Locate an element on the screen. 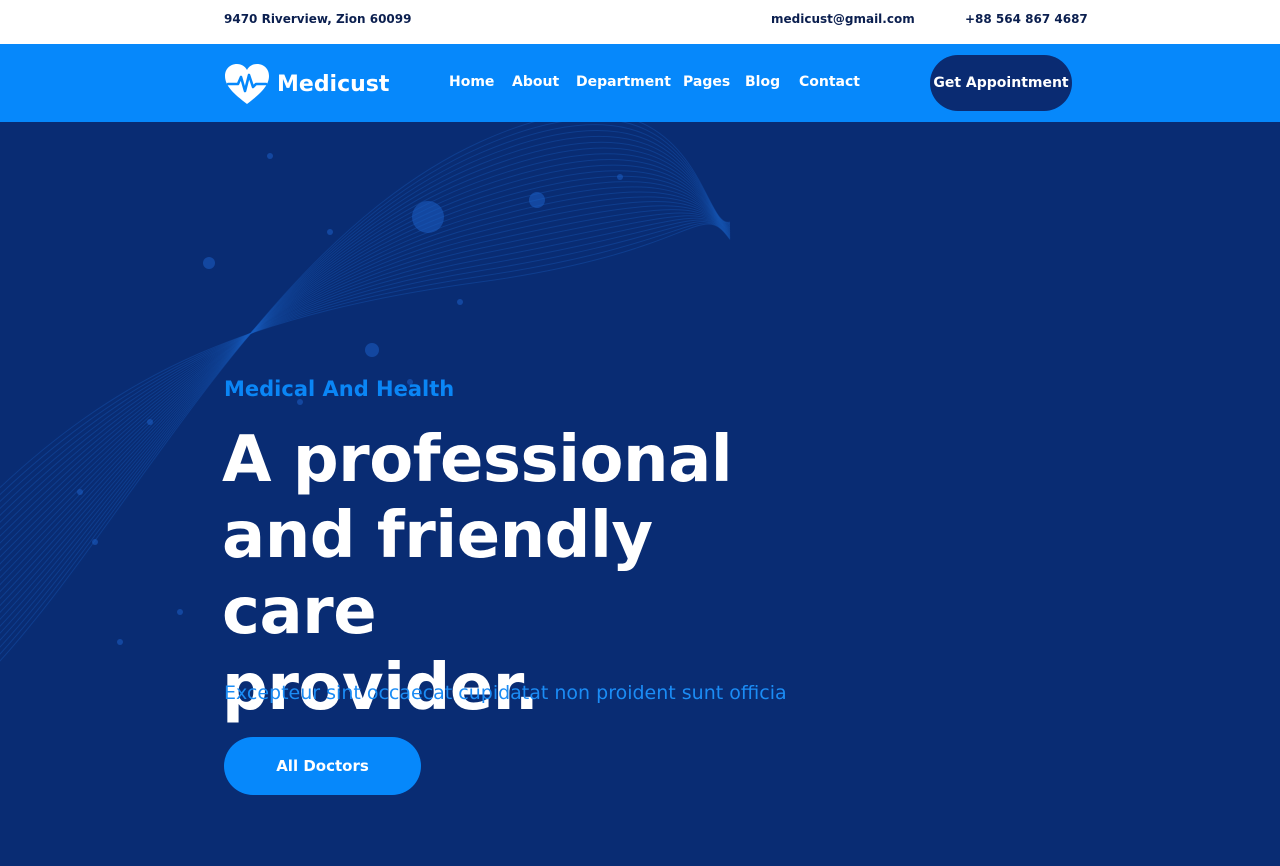  hero-eyebrow: Medical And Health is located at coordinates (339, 389).